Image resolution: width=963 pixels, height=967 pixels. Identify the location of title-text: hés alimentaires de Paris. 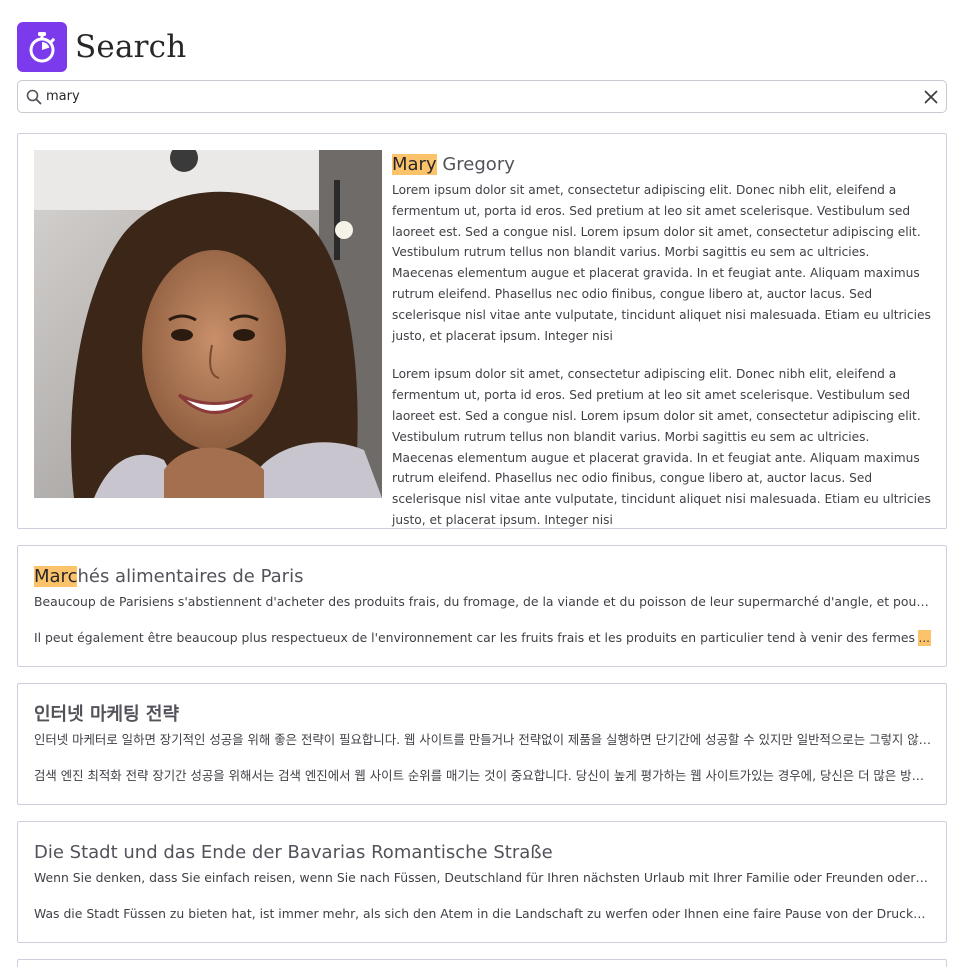
(190, 576).